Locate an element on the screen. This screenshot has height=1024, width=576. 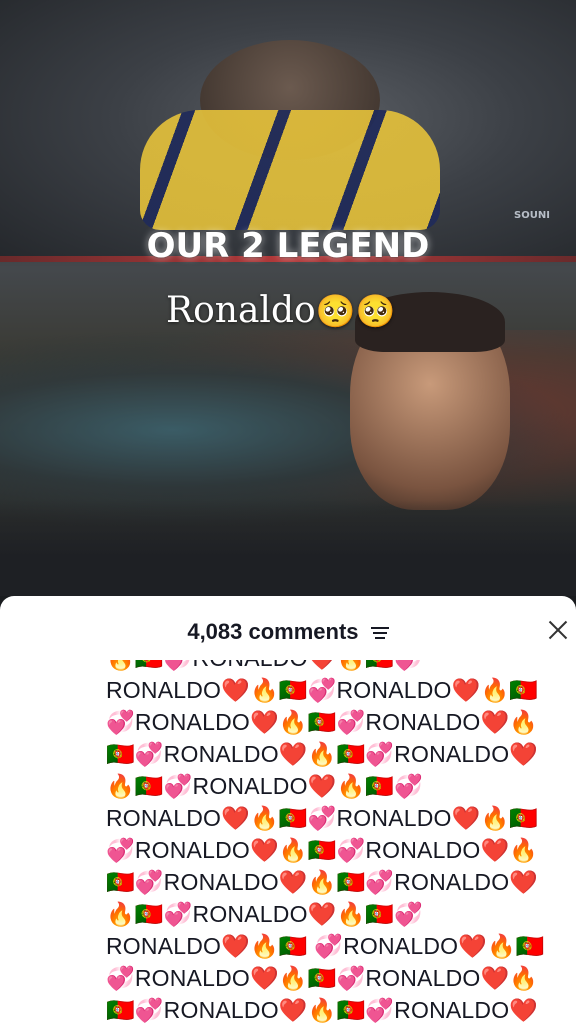
video-overlay-title: OUR 2 LEGEND is located at coordinates (288, 246).